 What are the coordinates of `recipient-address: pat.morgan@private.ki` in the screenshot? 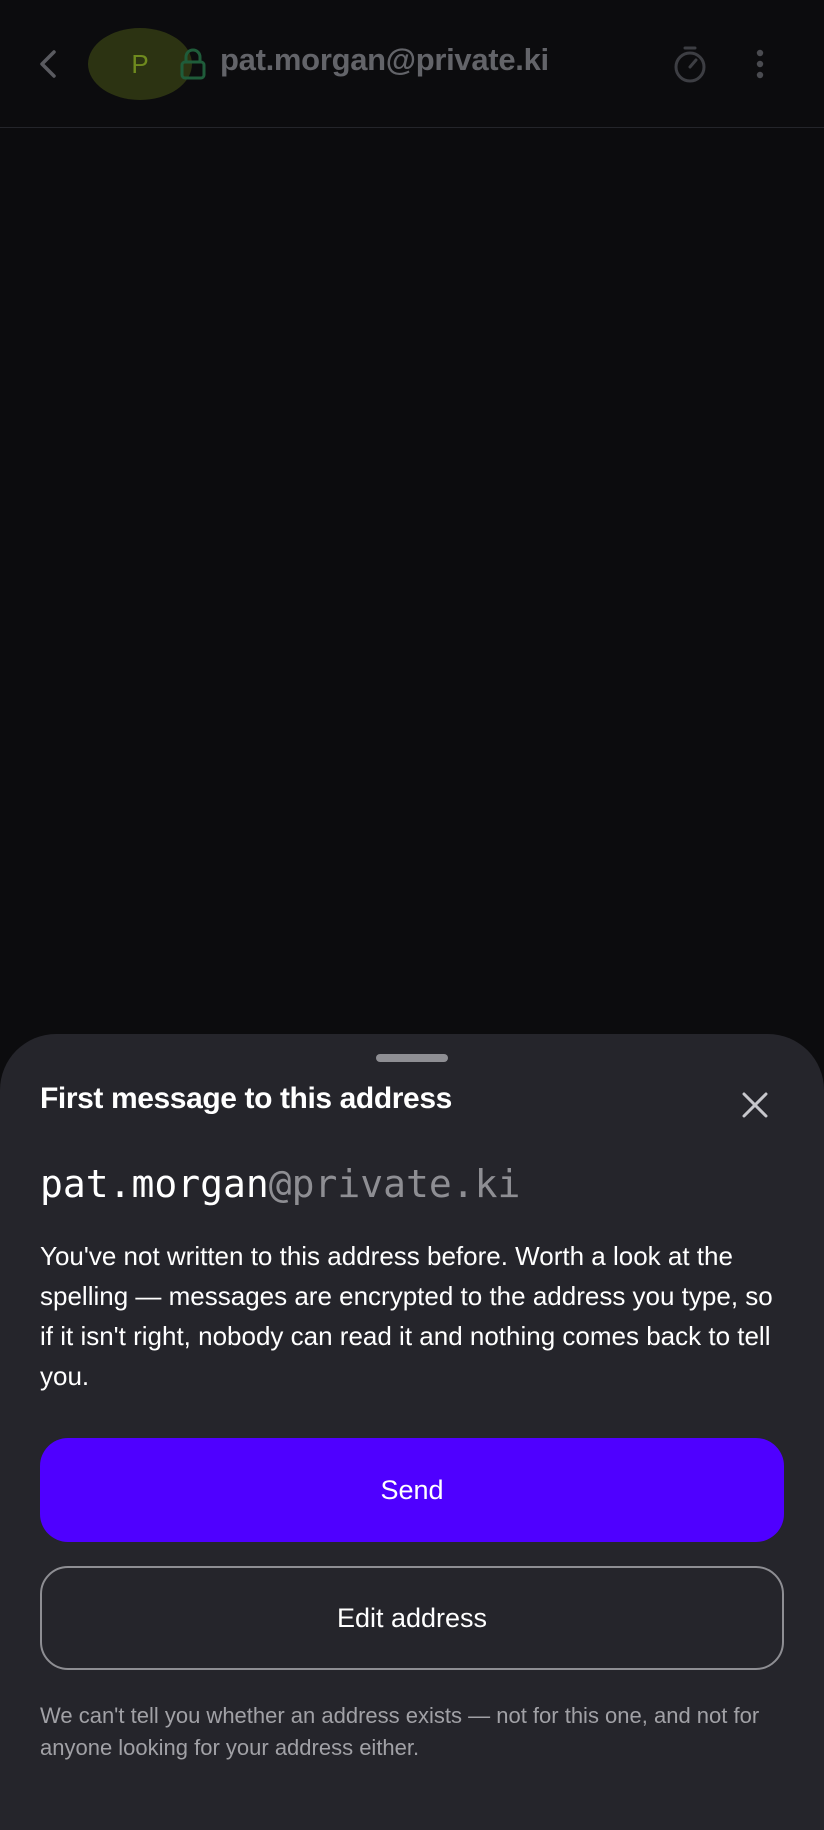 It's located at (280, 1184).